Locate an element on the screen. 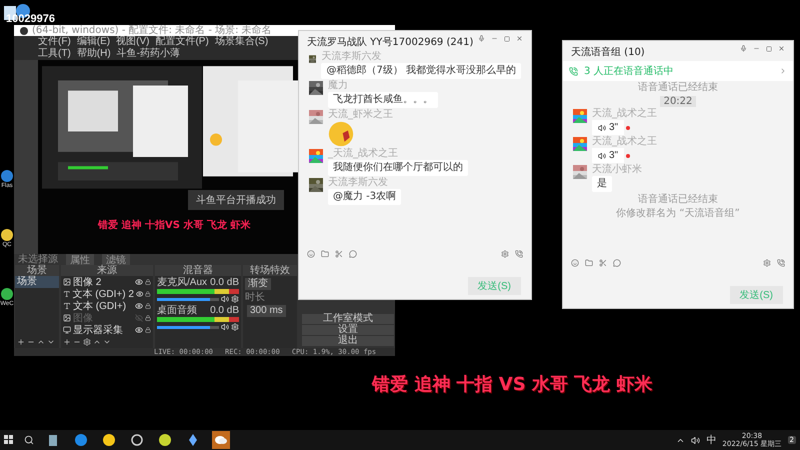 The height and width of the screenshot is (450, 800). transition-select: 渐变 is located at coordinates (258, 284).